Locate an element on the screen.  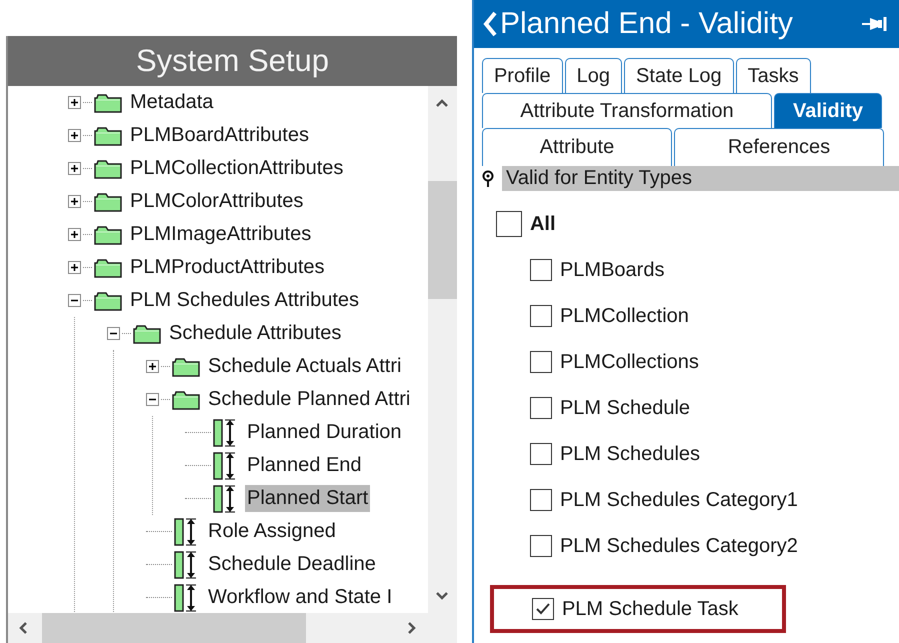
pin-marker-icon is located at coordinates (488, 179).